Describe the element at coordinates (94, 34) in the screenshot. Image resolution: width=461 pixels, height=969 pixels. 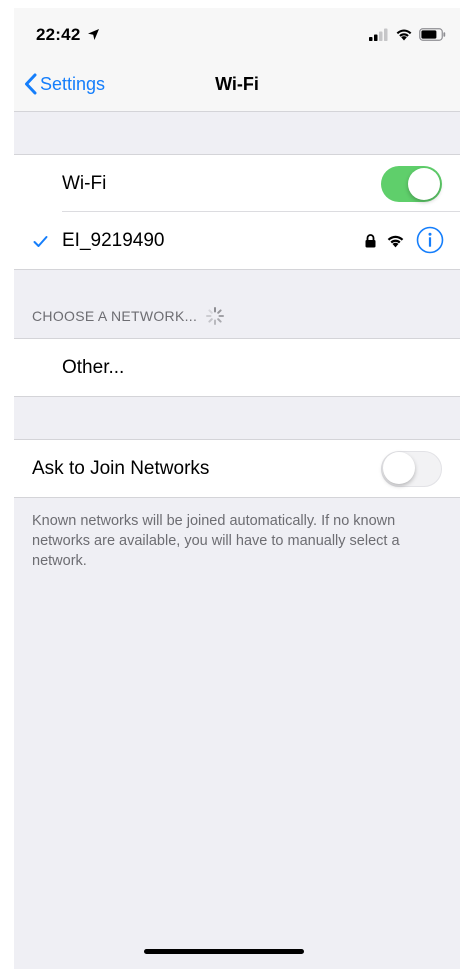
I see `location-arrow-icon` at that location.